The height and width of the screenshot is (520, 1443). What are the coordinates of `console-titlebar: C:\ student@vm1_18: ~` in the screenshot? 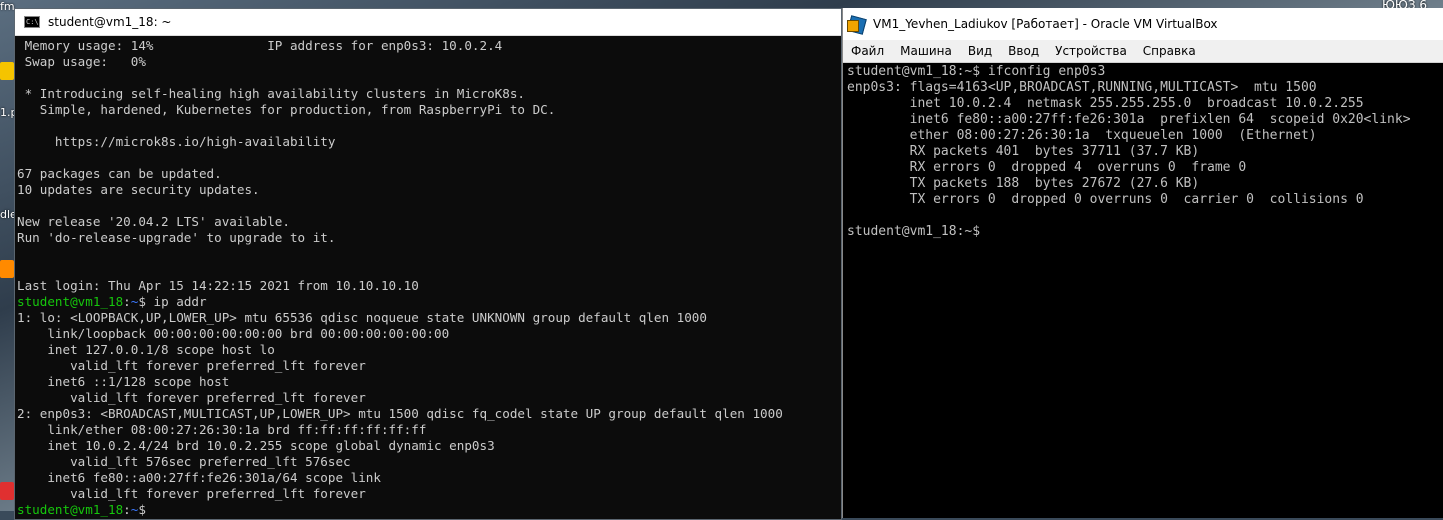 It's located at (428, 22).